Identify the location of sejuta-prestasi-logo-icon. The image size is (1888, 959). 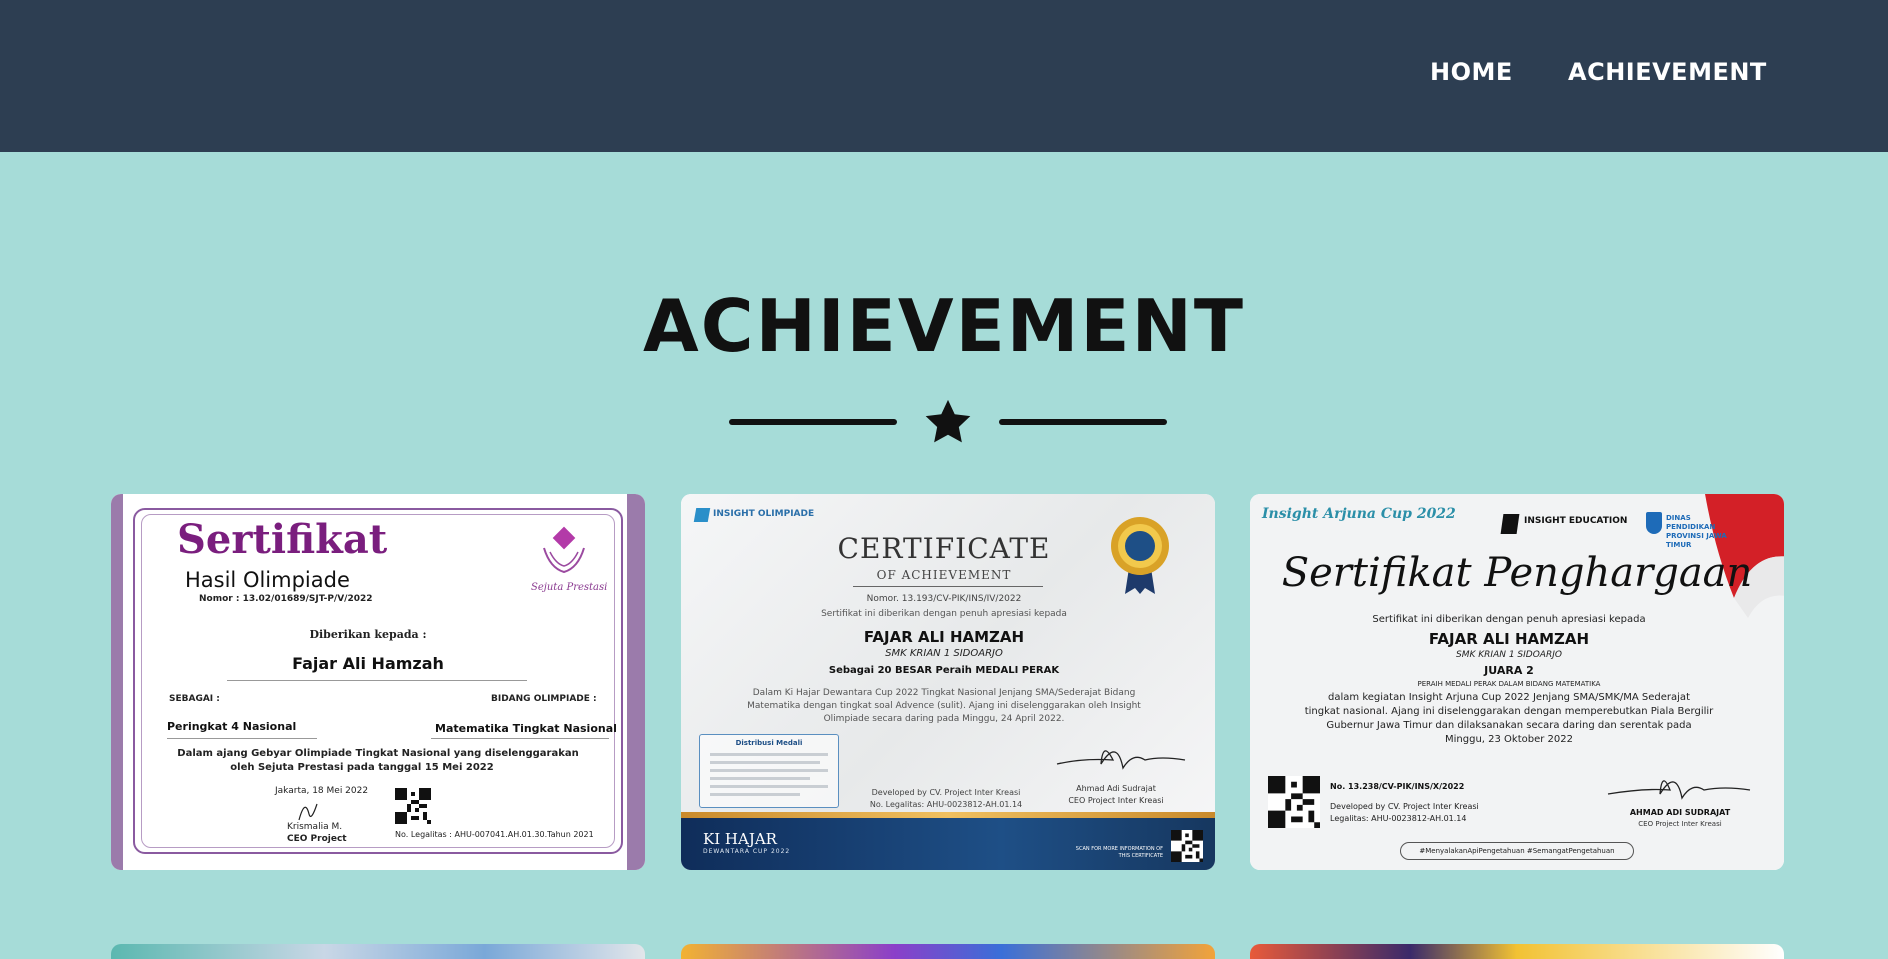
(564, 550).